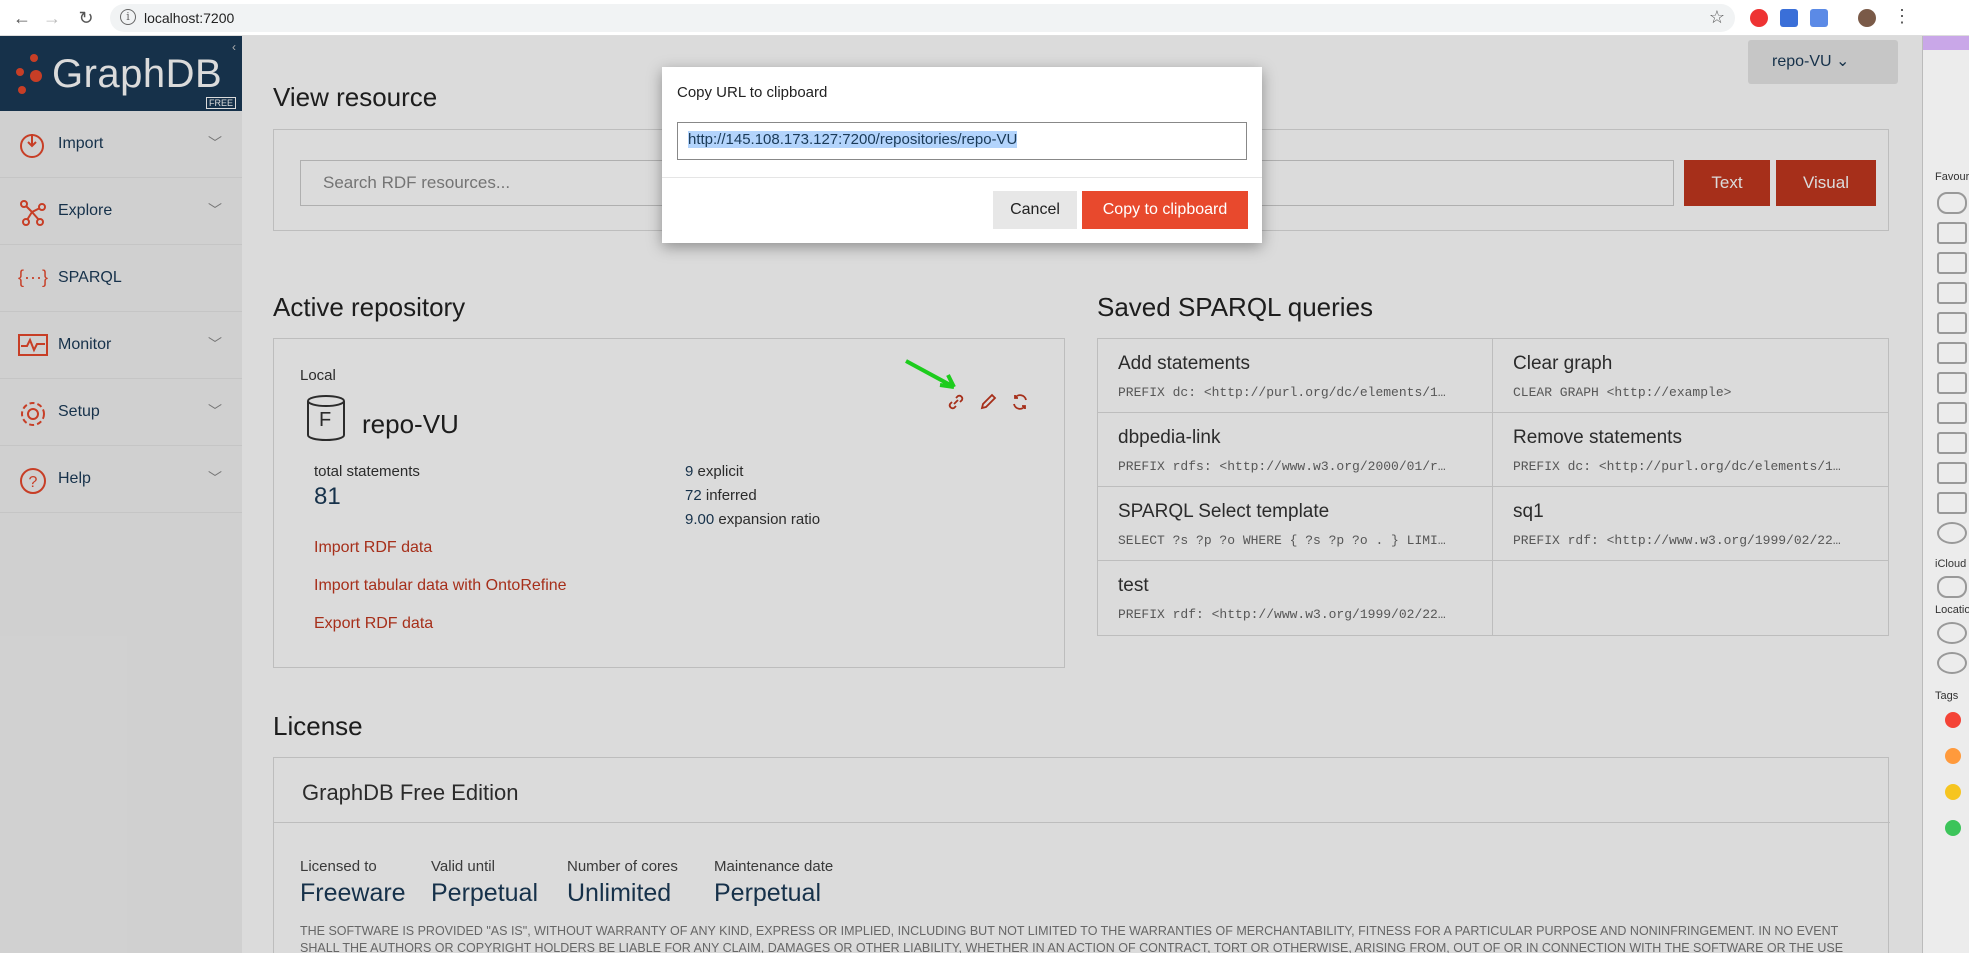  Describe the element at coordinates (1946, 43) in the screenshot. I see `finder-titlebar` at that location.